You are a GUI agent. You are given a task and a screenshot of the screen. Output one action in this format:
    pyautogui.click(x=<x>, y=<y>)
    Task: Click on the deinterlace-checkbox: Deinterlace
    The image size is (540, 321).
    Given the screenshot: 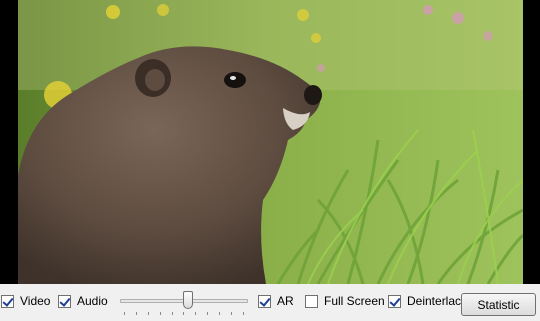 What is the action you would take?
    pyautogui.click(x=428, y=301)
    